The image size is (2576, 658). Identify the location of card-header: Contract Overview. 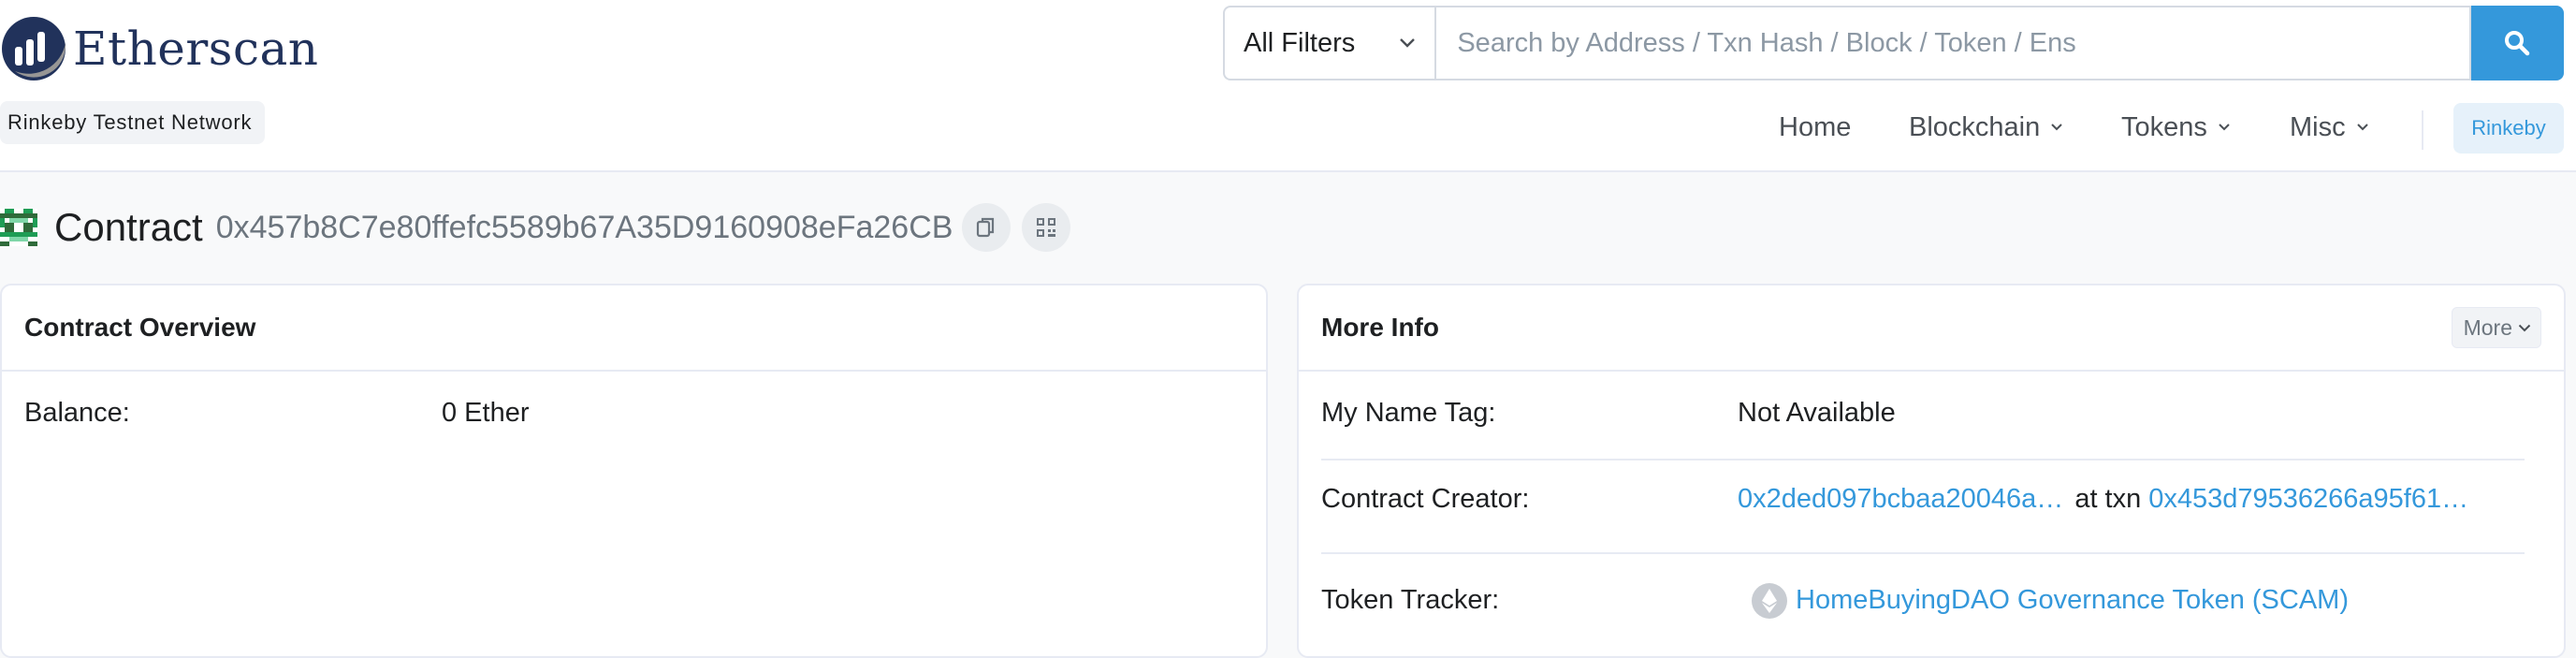
(634, 329).